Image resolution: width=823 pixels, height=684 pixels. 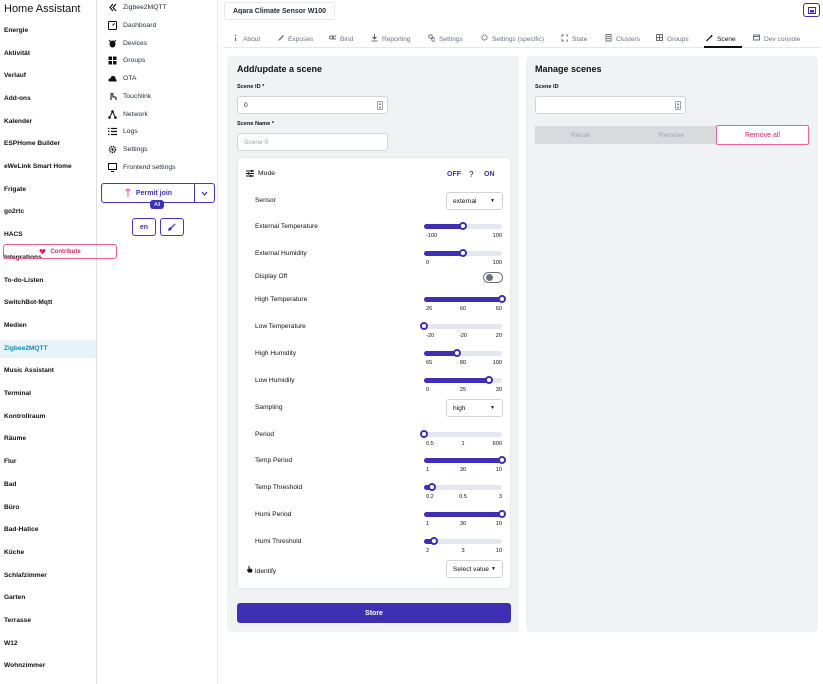 What do you see at coordinates (512, 39) in the screenshot?
I see `tab-settings-specific: Settings (specific)` at bounding box center [512, 39].